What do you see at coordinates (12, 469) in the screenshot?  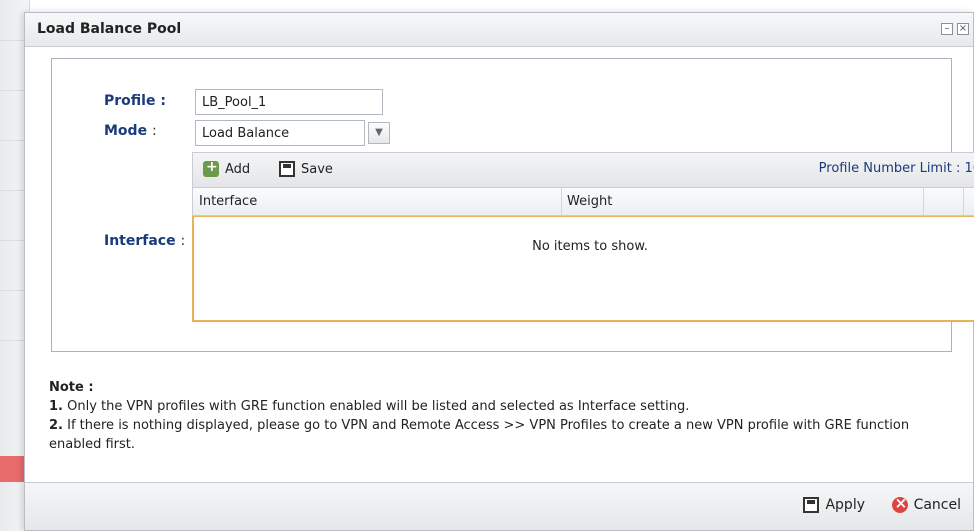 I see `background-highlight` at bounding box center [12, 469].